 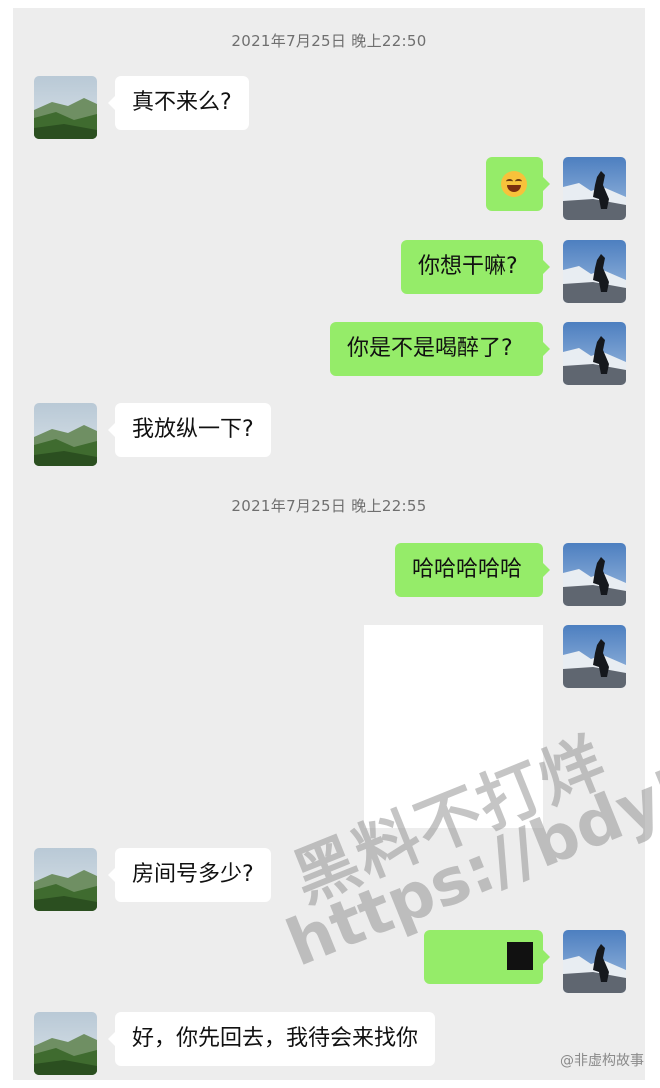 I want to click on timestamp: 2021年7月25日 晚上22:50, so click(x=329, y=41).